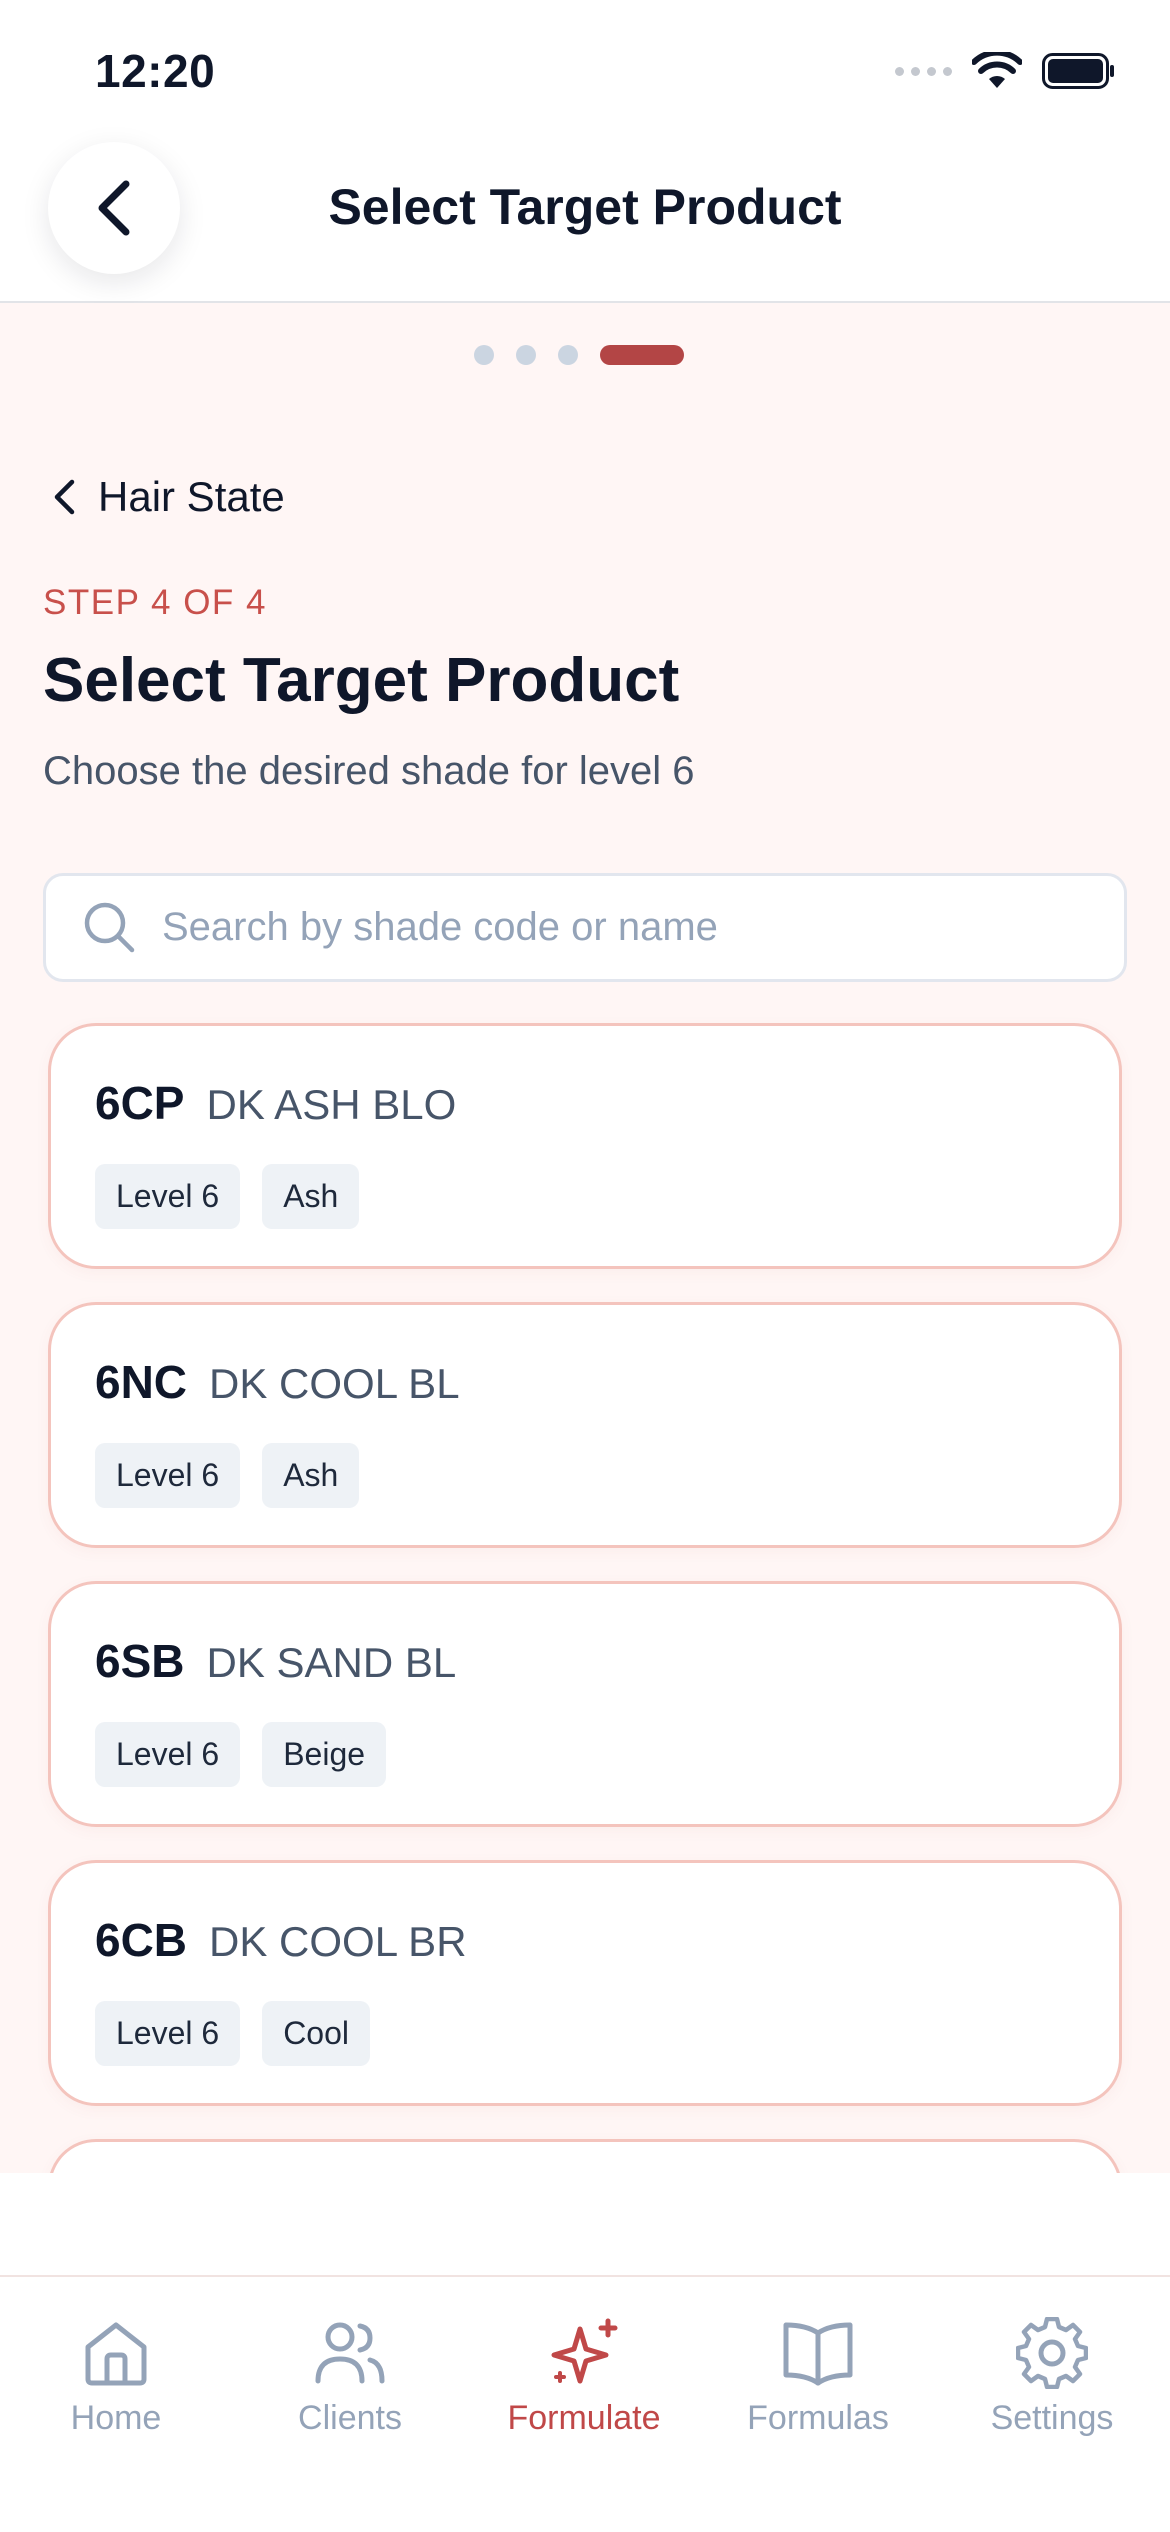 Image resolution: width=1170 pixels, height=2532 pixels. Describe the element at coordinates (155, 602) in the screenshot. I see `step-label: STEP 4 OF 4` at that location.